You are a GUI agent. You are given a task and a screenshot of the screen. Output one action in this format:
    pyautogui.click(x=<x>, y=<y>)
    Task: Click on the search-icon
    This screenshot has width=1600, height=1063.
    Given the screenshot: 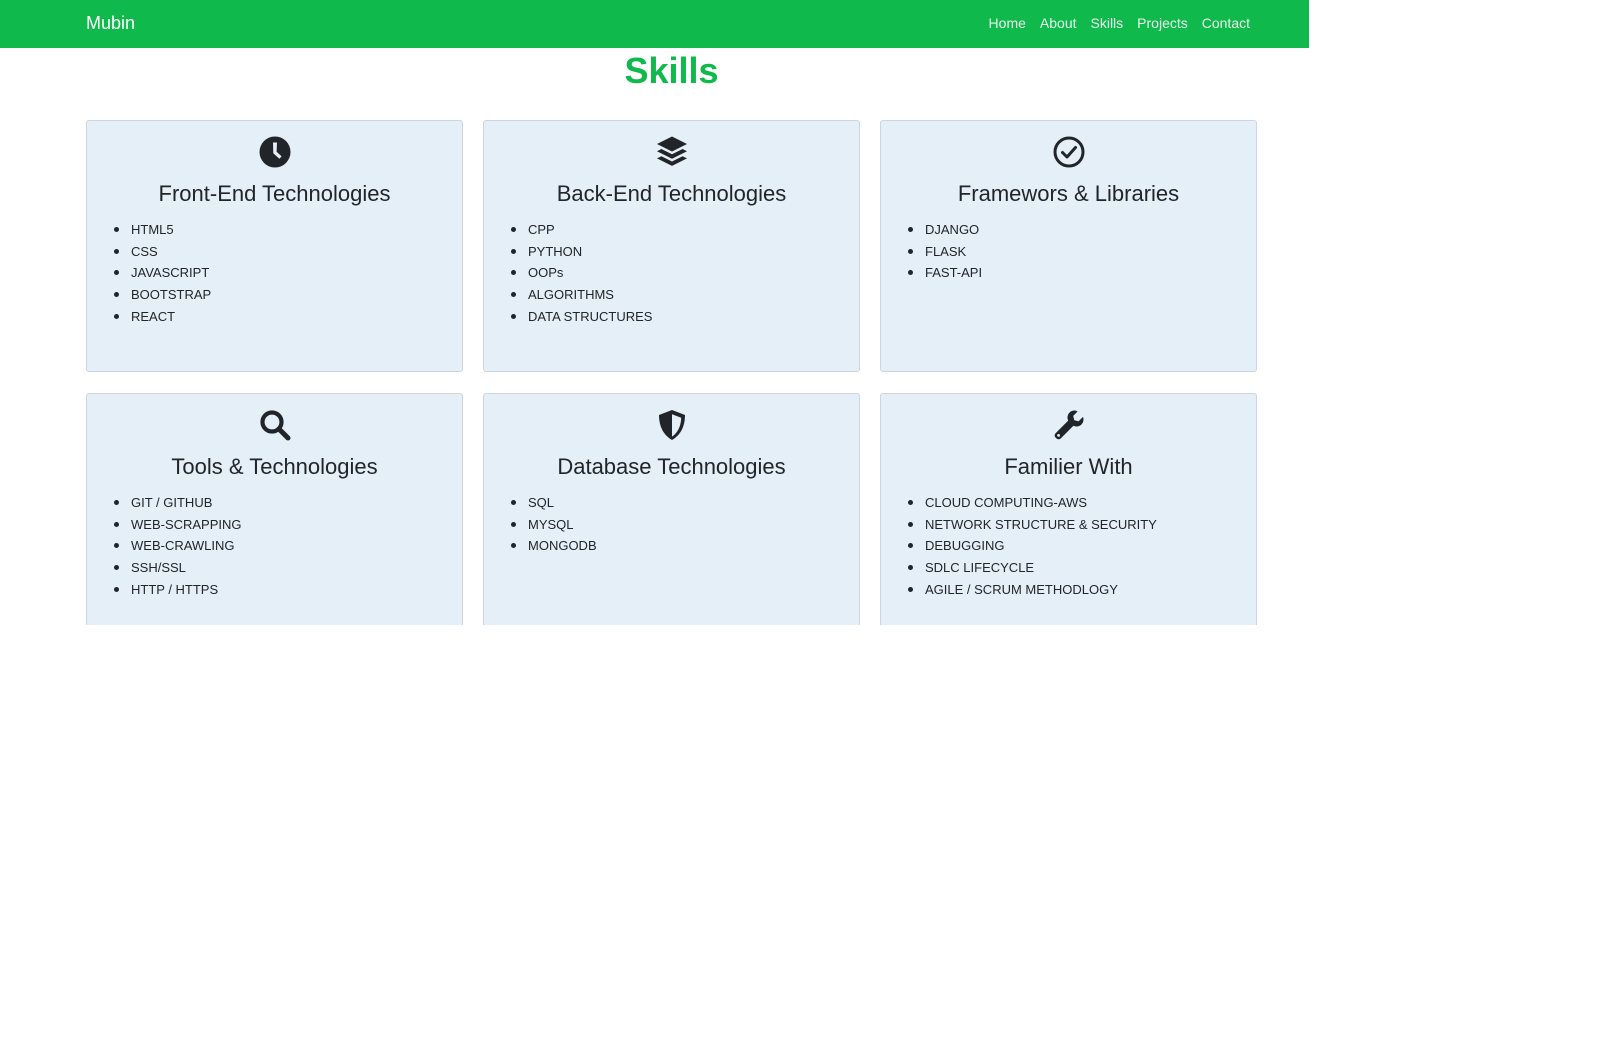 What is the action you would take?
    pyautogui.click(x=275, y=425)
    